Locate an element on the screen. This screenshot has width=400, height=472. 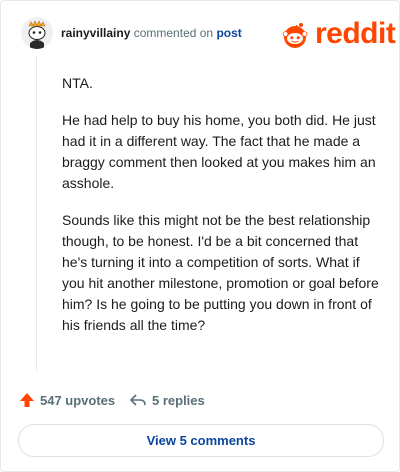
username-link: rainyvillainy is located at coordinates (95, 33).